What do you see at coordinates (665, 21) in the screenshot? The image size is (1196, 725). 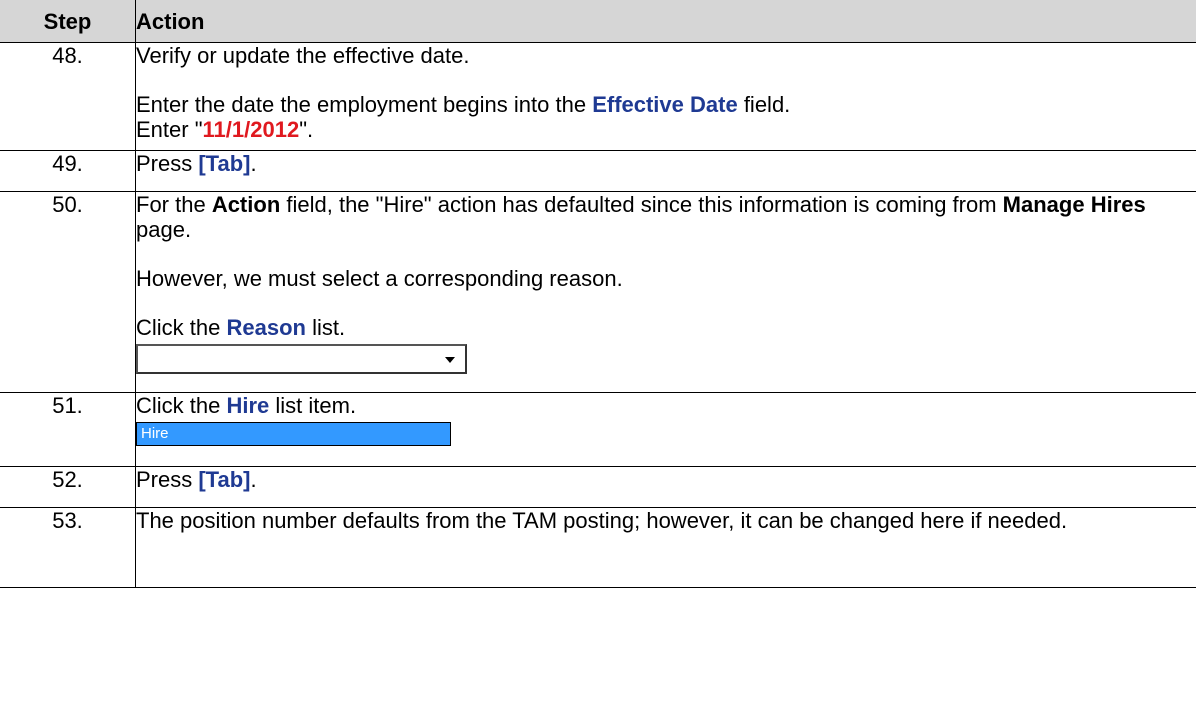 I see `action-column-header: Action` at bounding box center [665, 21].